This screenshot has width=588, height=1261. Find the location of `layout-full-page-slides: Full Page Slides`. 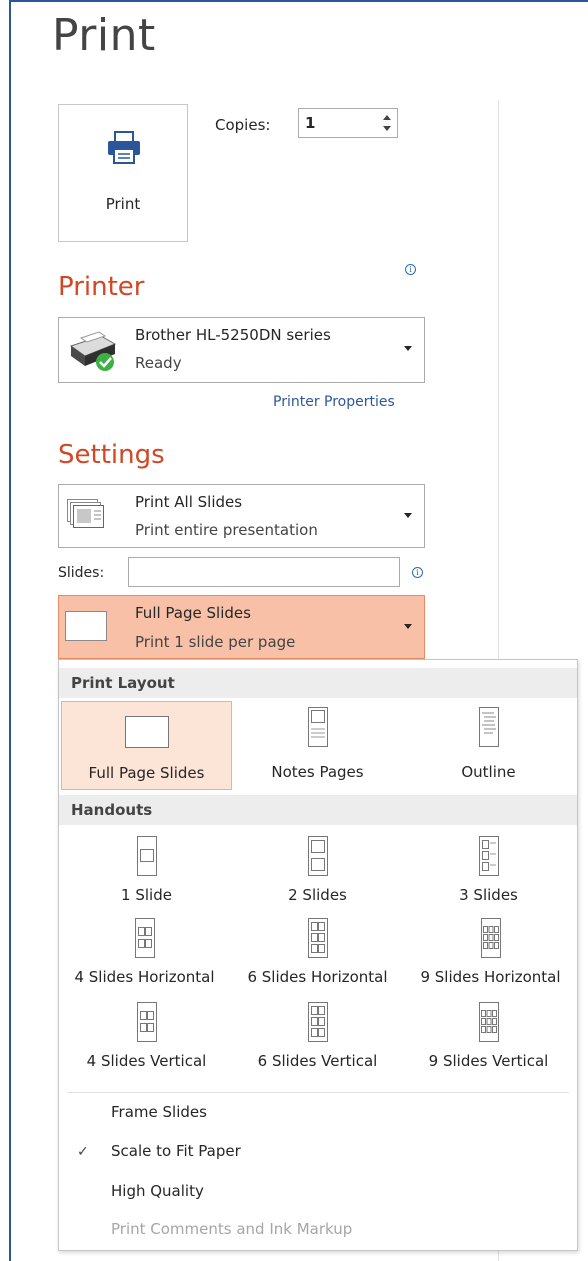

layout-full-page-slides: Full Page Slides is located at coordinates (146, 745).